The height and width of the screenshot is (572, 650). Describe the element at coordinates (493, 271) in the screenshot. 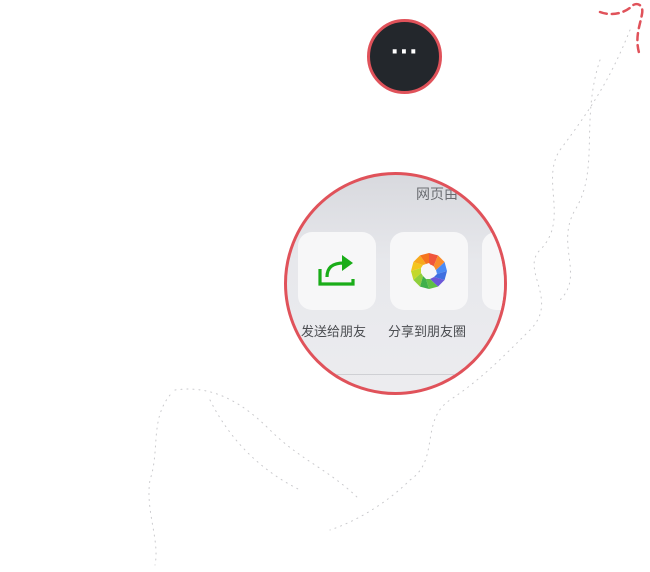

I see `share-action-partial` at that location.